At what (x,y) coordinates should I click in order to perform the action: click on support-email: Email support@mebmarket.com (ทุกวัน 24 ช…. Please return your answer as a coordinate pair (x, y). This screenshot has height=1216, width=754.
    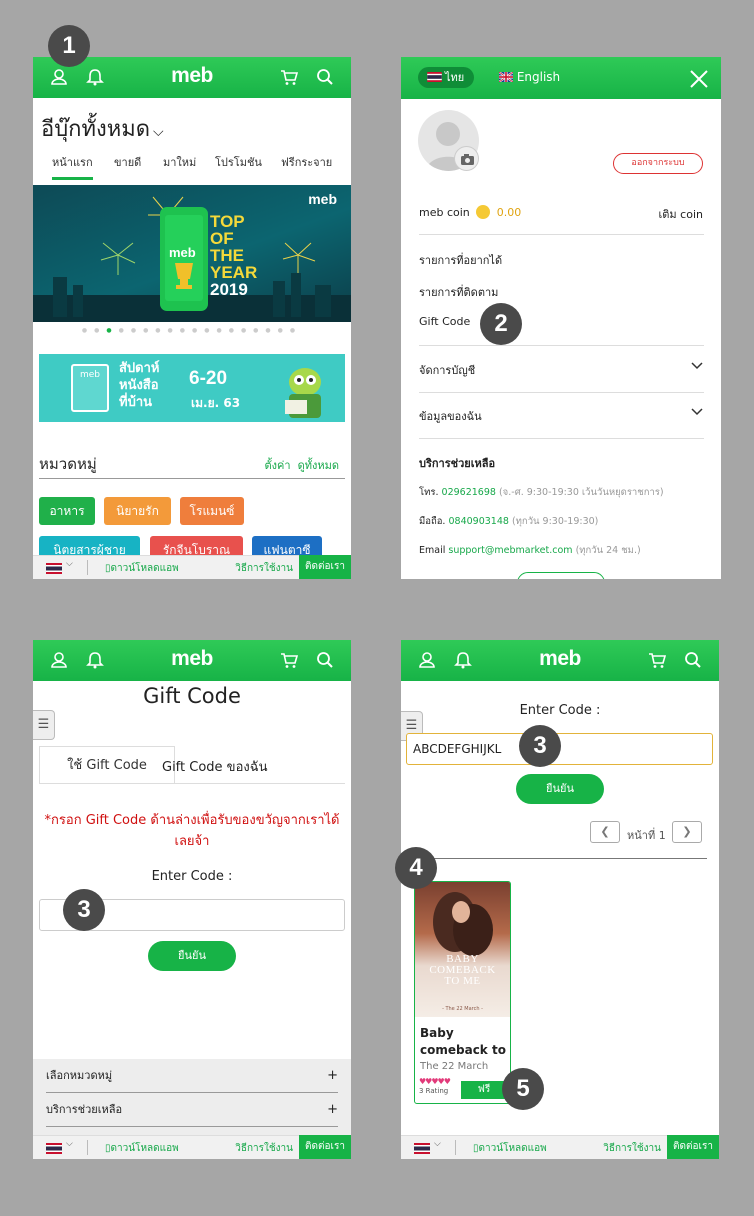
    Looking at the image, I should click on (530, 550).